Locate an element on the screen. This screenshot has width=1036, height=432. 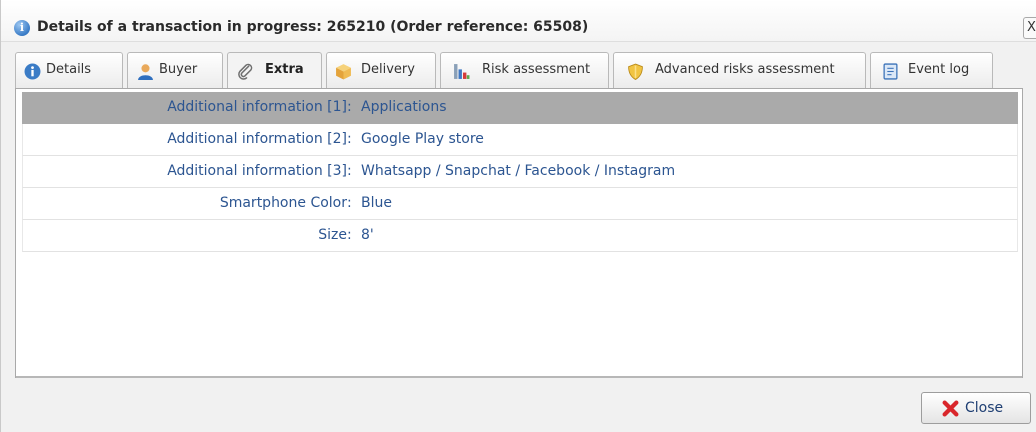
field-value: Blue is located at coordinates (376, 203).